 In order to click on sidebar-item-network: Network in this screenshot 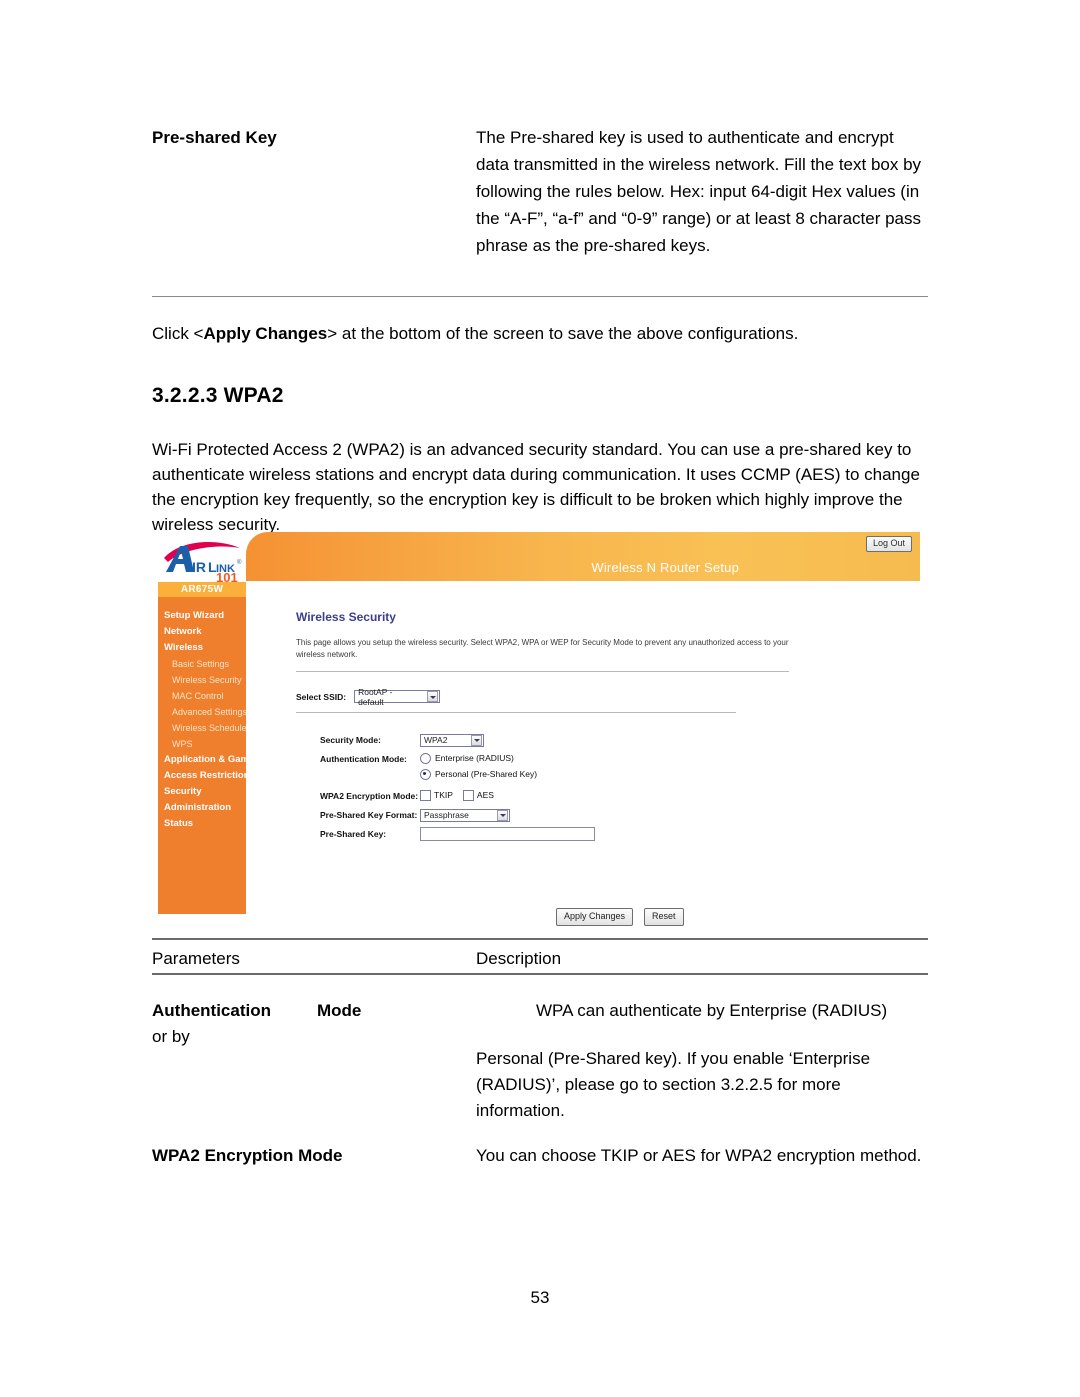, I will do `click(202, 632)`.